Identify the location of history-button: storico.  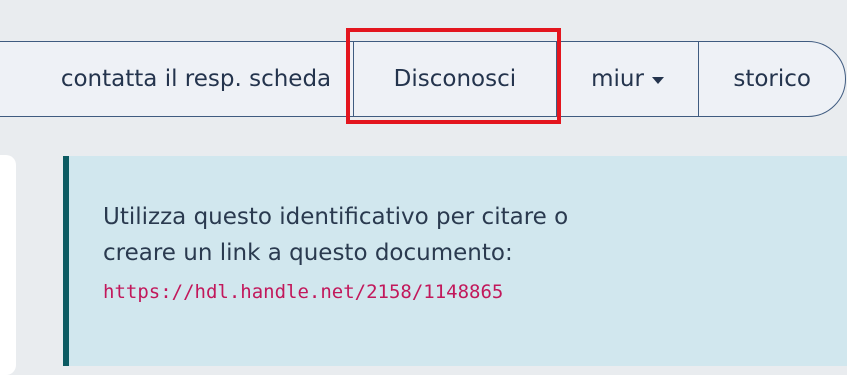
(772, 79).